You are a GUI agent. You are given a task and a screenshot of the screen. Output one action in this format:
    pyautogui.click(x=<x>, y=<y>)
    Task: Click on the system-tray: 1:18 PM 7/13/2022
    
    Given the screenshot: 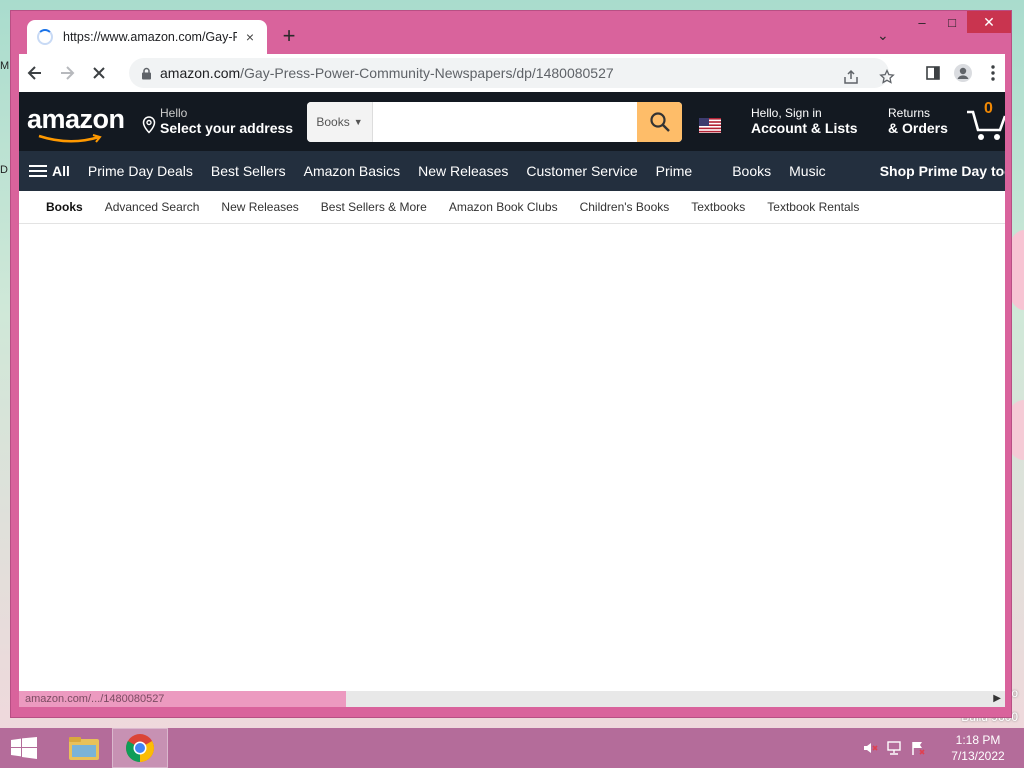 What is the action you would take?
    pyautogui.click(x=941, y=748)
    